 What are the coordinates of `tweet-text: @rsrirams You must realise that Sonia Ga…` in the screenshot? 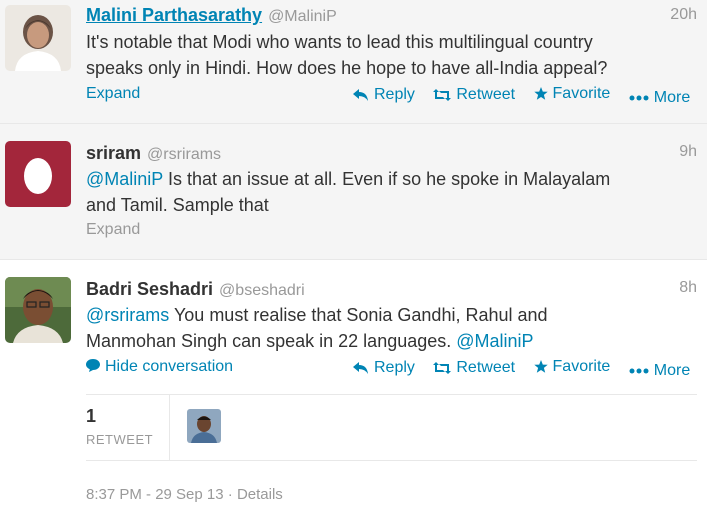 It's located at (317, 328).